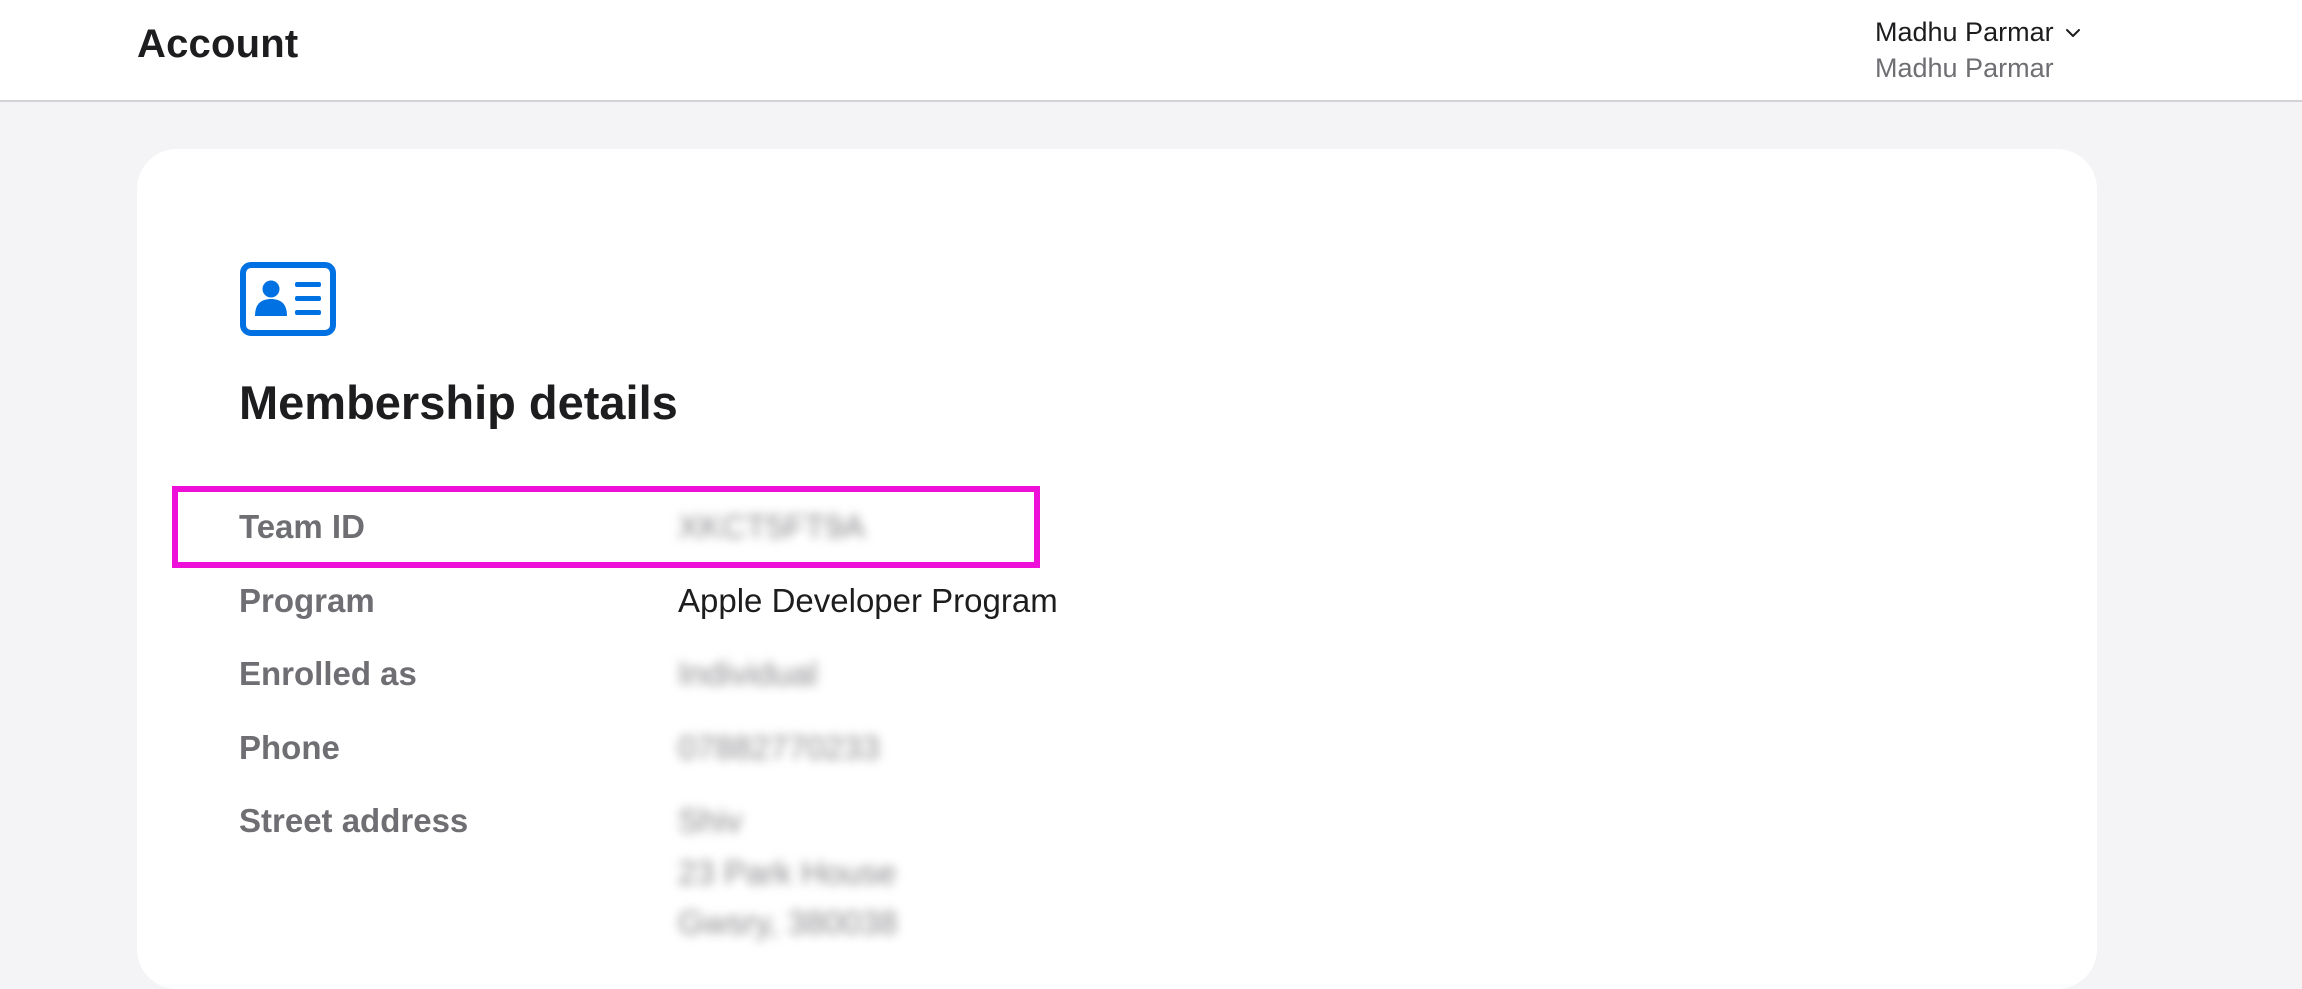 This screenshot has height=989, width=2302. What do you see at coordinates (289, 747) in the screenshot?
I see `phone-label: Phone` at bounding box center [289, 747].